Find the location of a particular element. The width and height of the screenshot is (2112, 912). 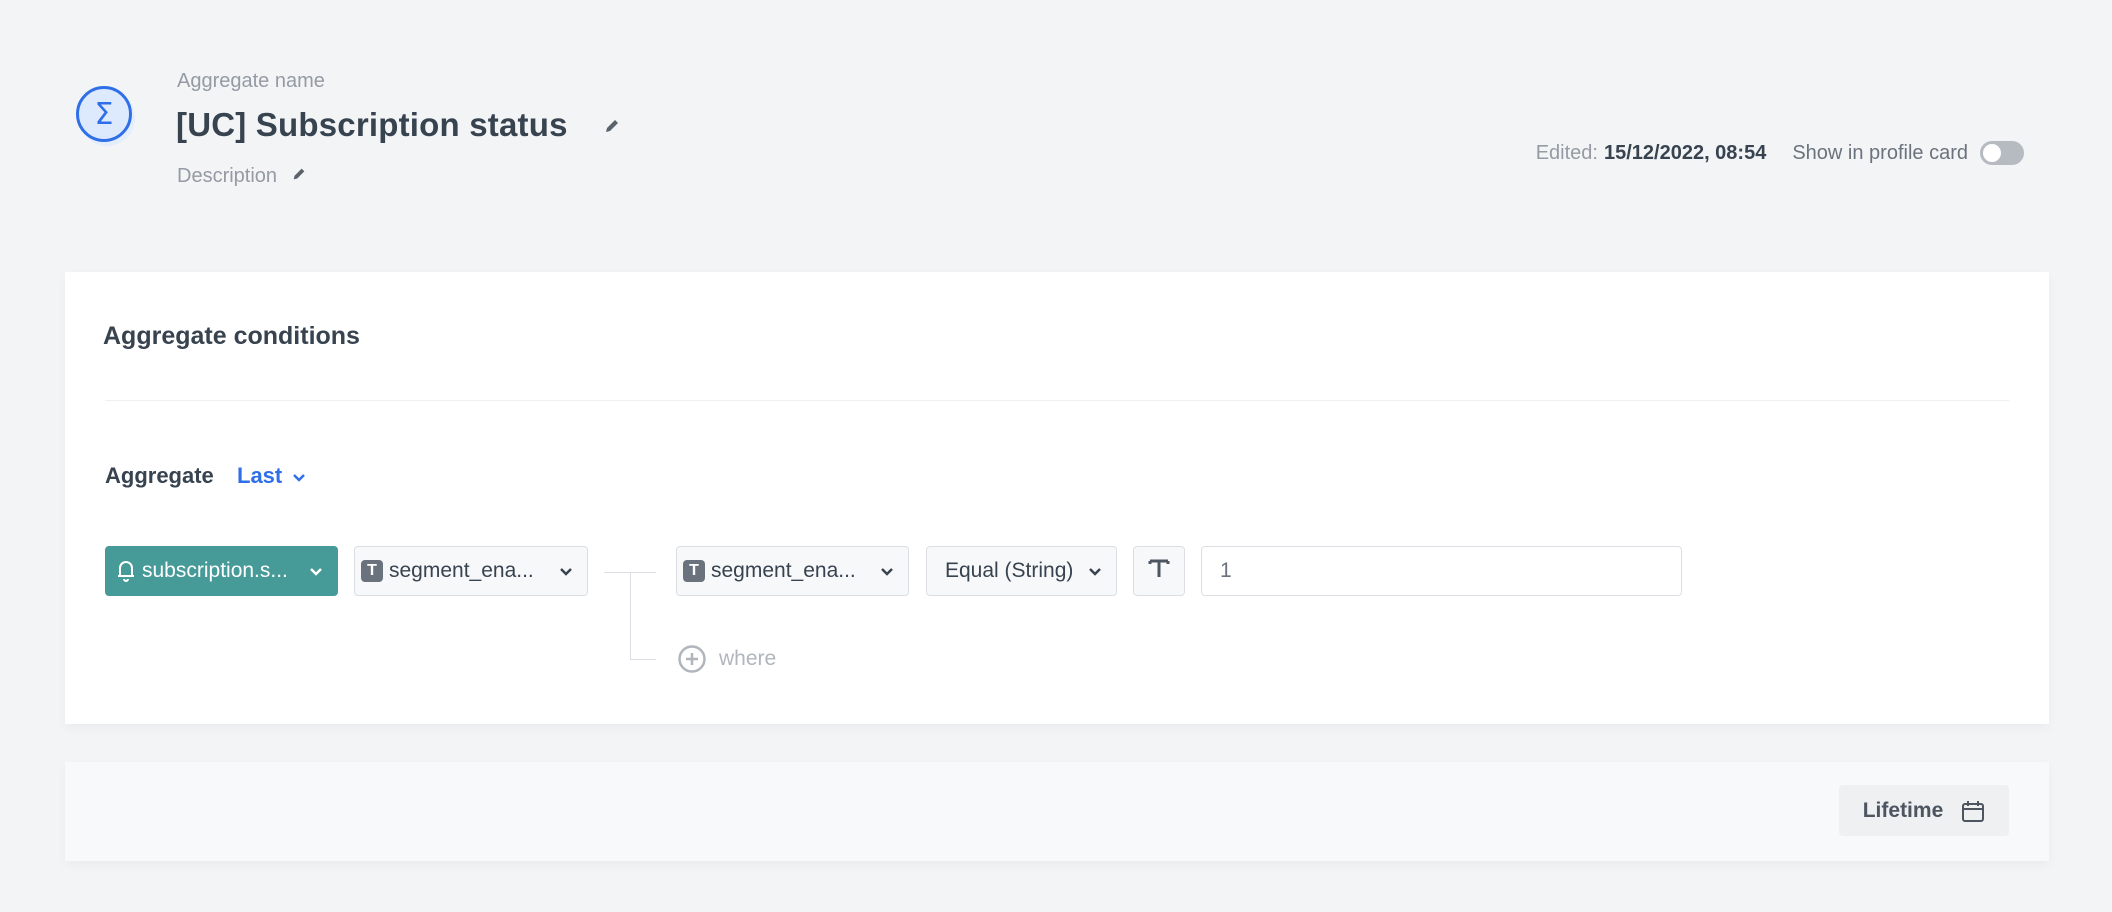

aggregate-name-label: Aggregate name is located at coordinates (251, 81).